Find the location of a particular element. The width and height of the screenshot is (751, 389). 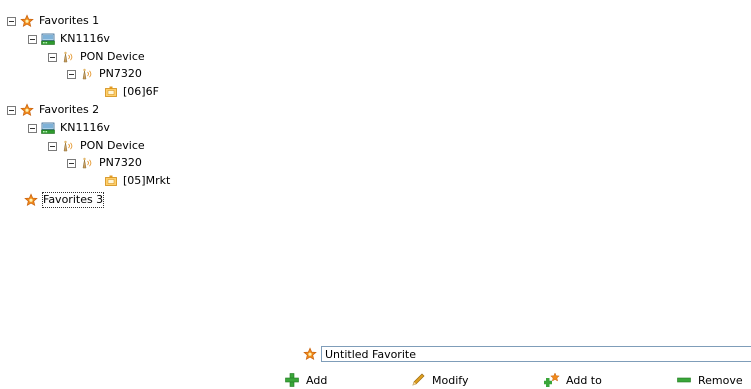

remove-button-label: Remove is located at coordinates (720, 380).